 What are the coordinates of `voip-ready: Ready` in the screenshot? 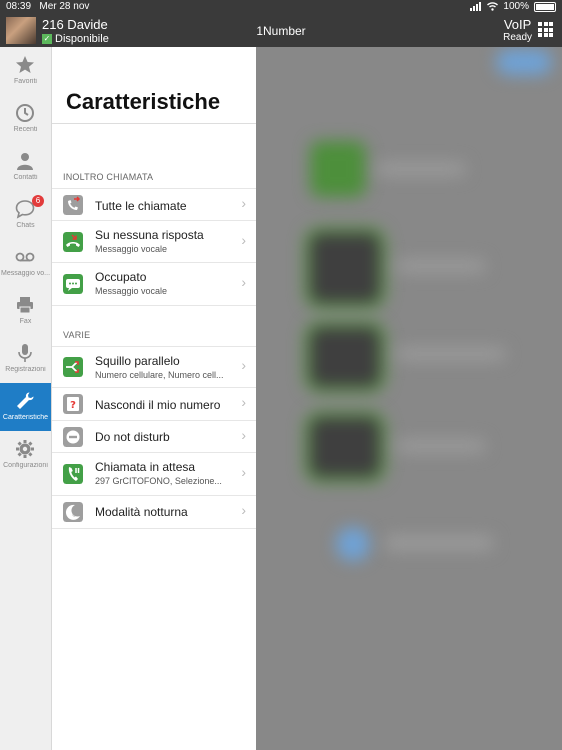 It's located at (517, 37).